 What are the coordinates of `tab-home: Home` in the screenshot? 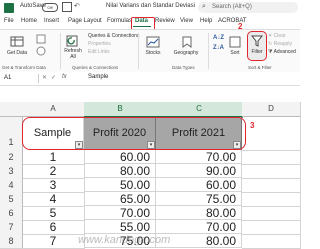 It's located at (29, 21).